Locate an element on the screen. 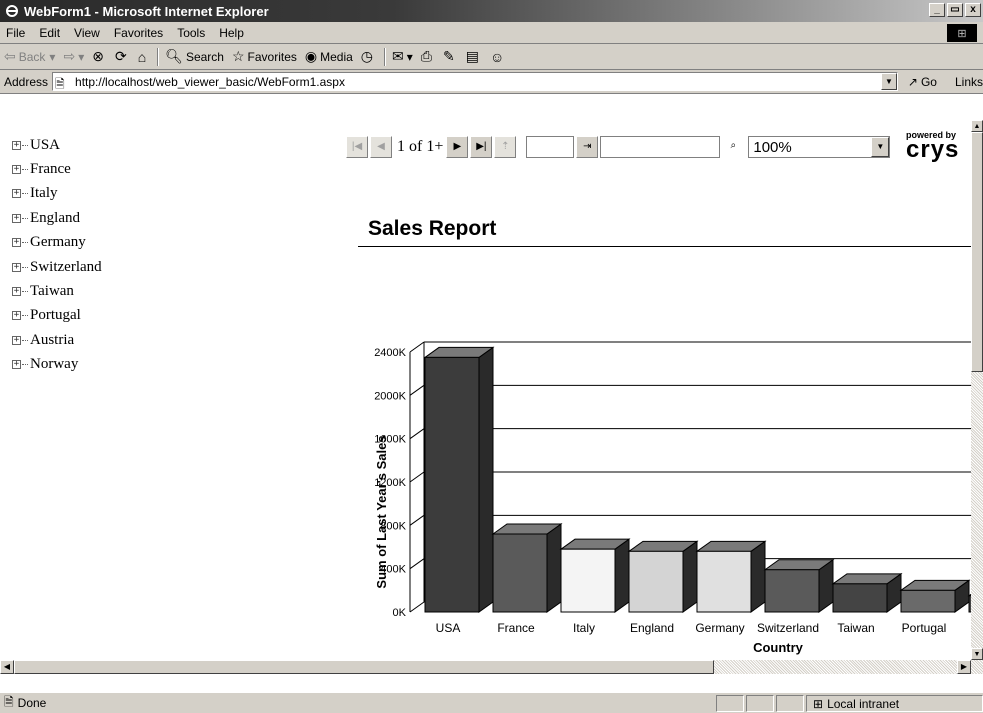 The height and width of the screenshot is (713, 983). status-text: Done is located at coordinates (32, 703).